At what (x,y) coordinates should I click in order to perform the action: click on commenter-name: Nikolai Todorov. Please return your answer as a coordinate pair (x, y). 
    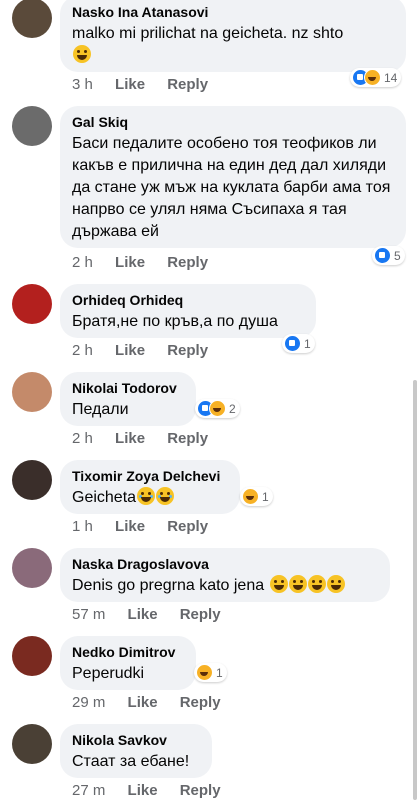
    Looking at the image, I should click on (128, 388).